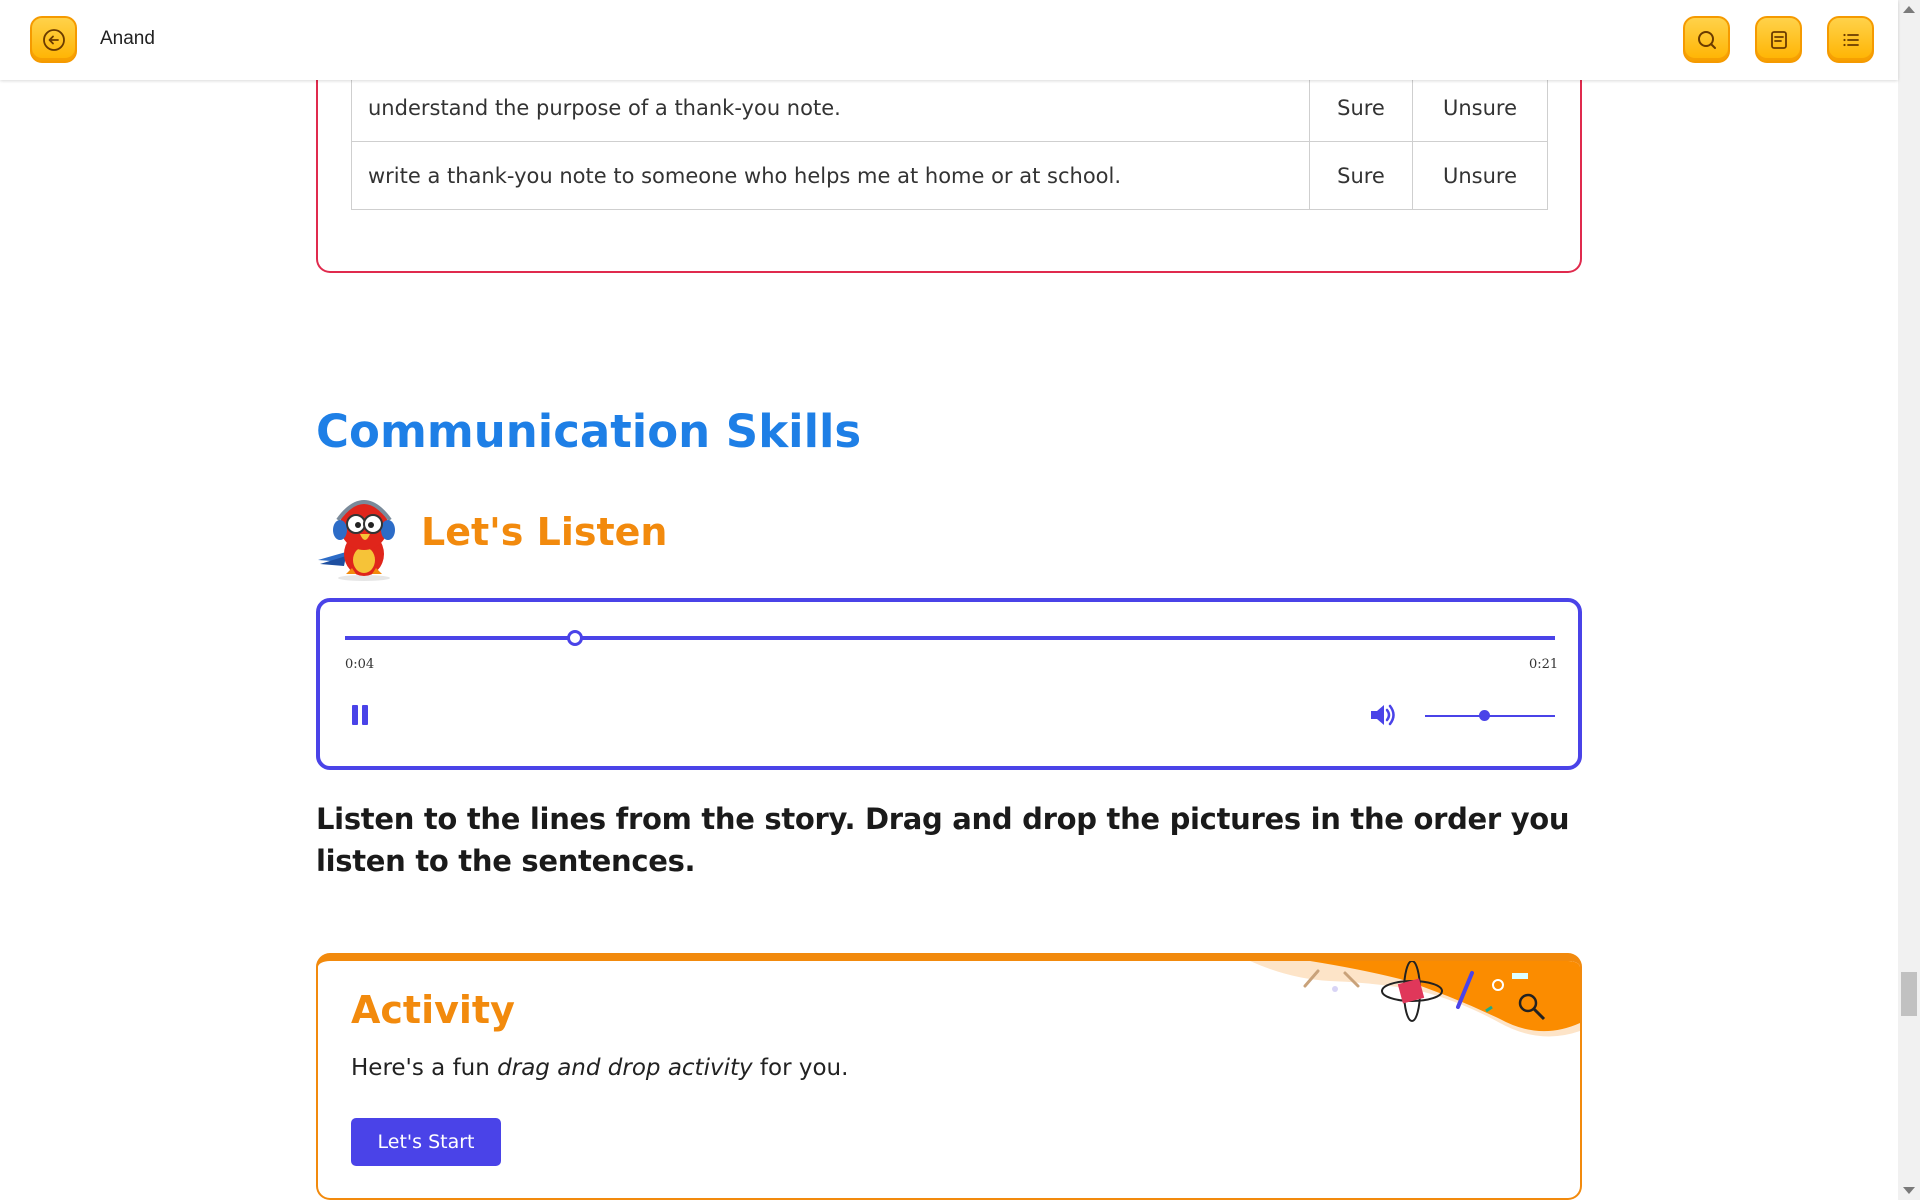  I want to click on notes-button, so click(1778, 39).